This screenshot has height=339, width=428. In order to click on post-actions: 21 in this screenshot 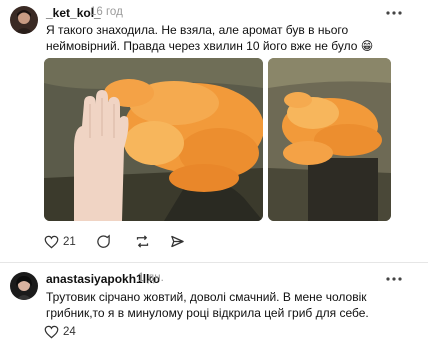, I will do `click(124, 241)`.